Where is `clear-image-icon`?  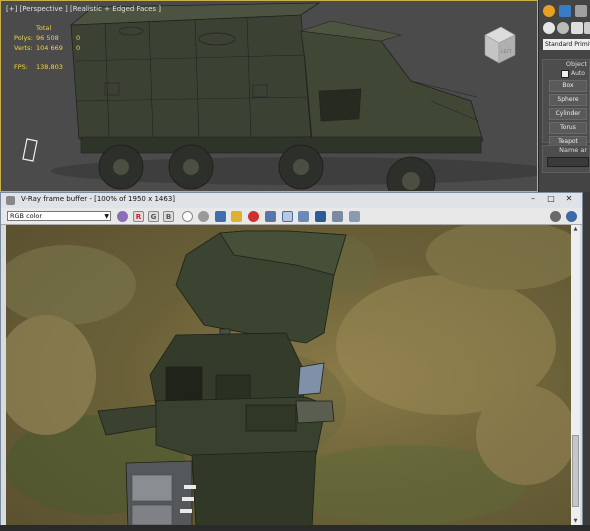 clear-image-icon is located at coordinates (253, 216).